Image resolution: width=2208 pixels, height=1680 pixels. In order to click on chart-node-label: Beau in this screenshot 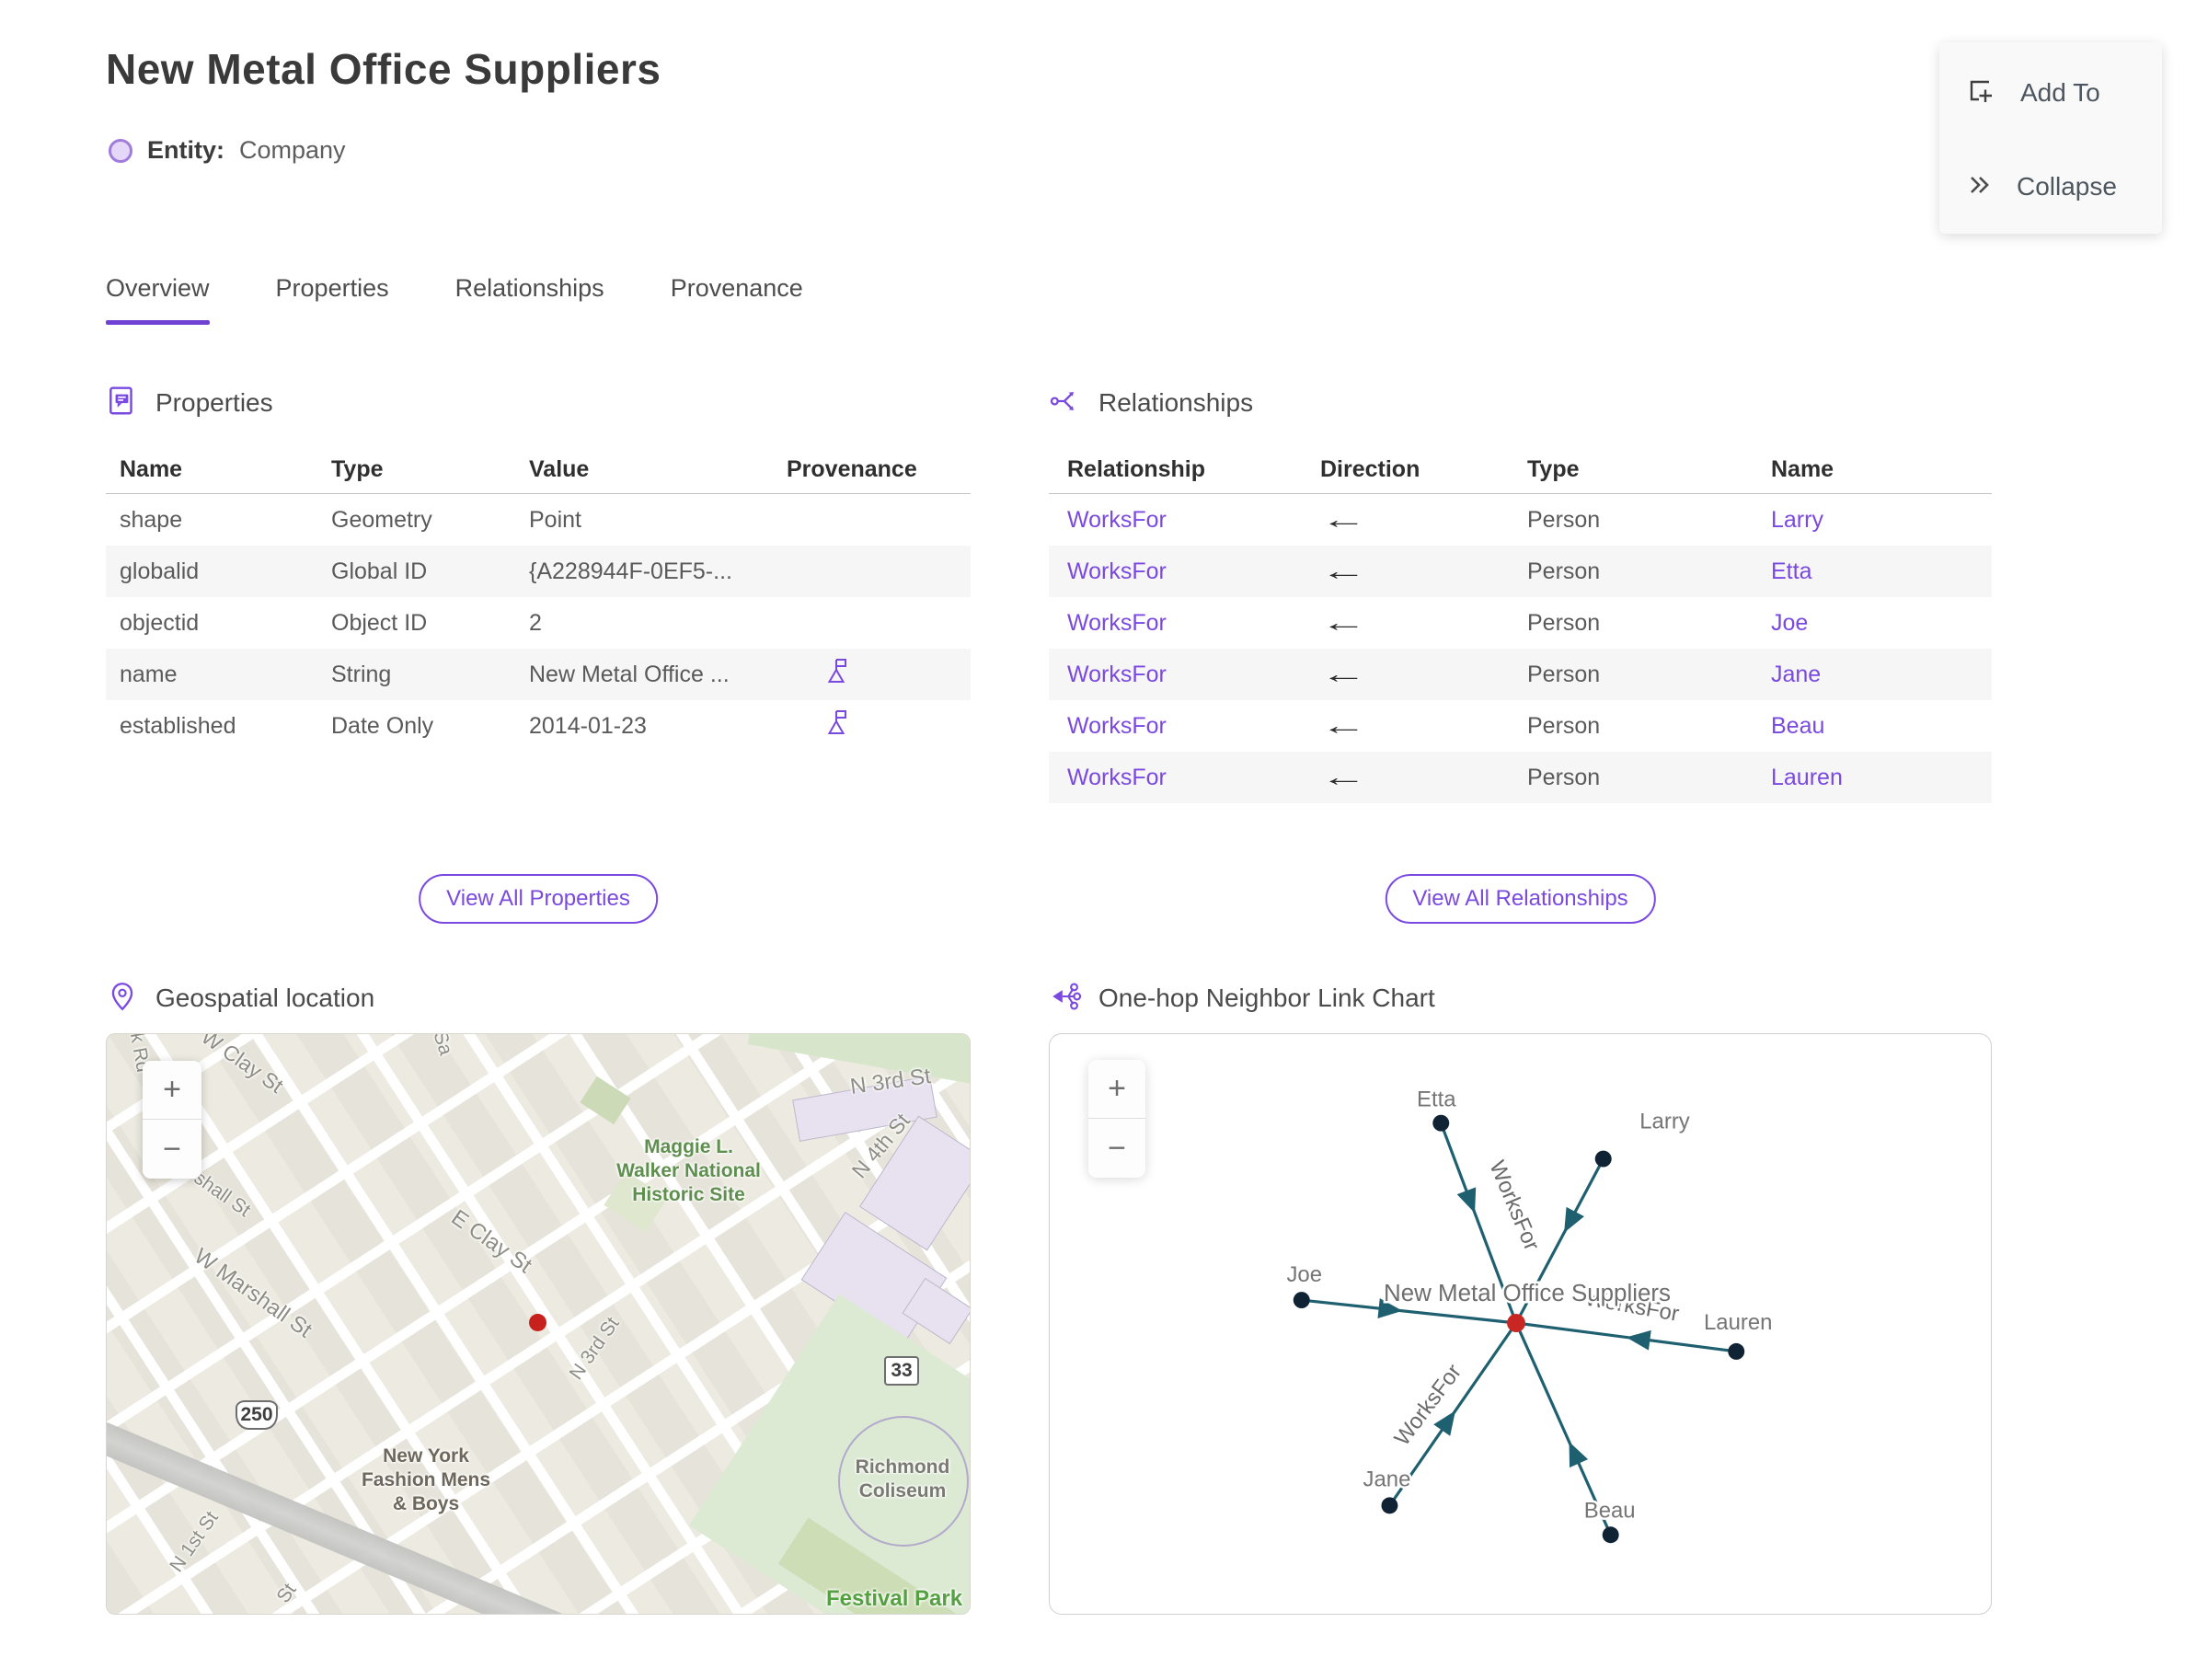, I will do `click(1610, 1510)`.